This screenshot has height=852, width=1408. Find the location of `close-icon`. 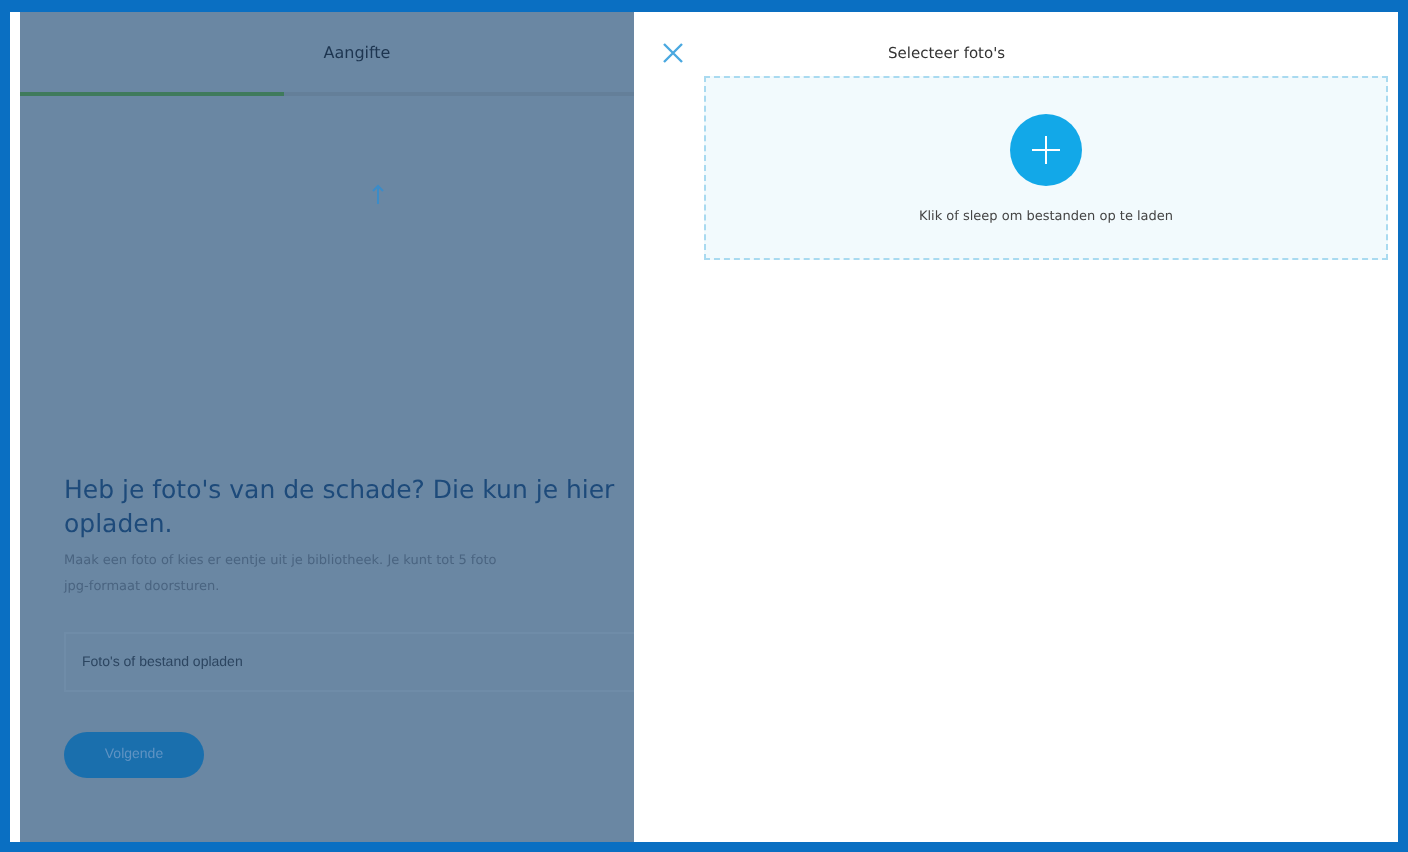

close-icon is located at coordinates (673, 52).